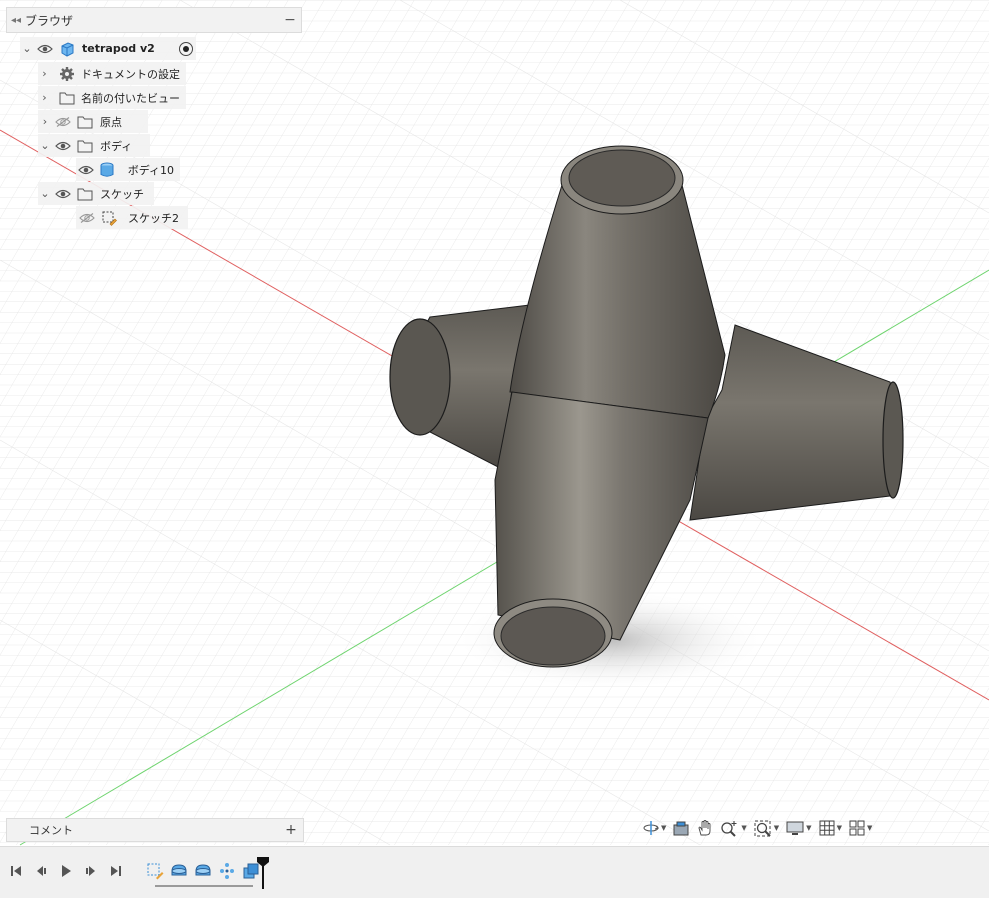 This screenshot has height=898, width=989. I want to click on play-icon, so click(66, 871).